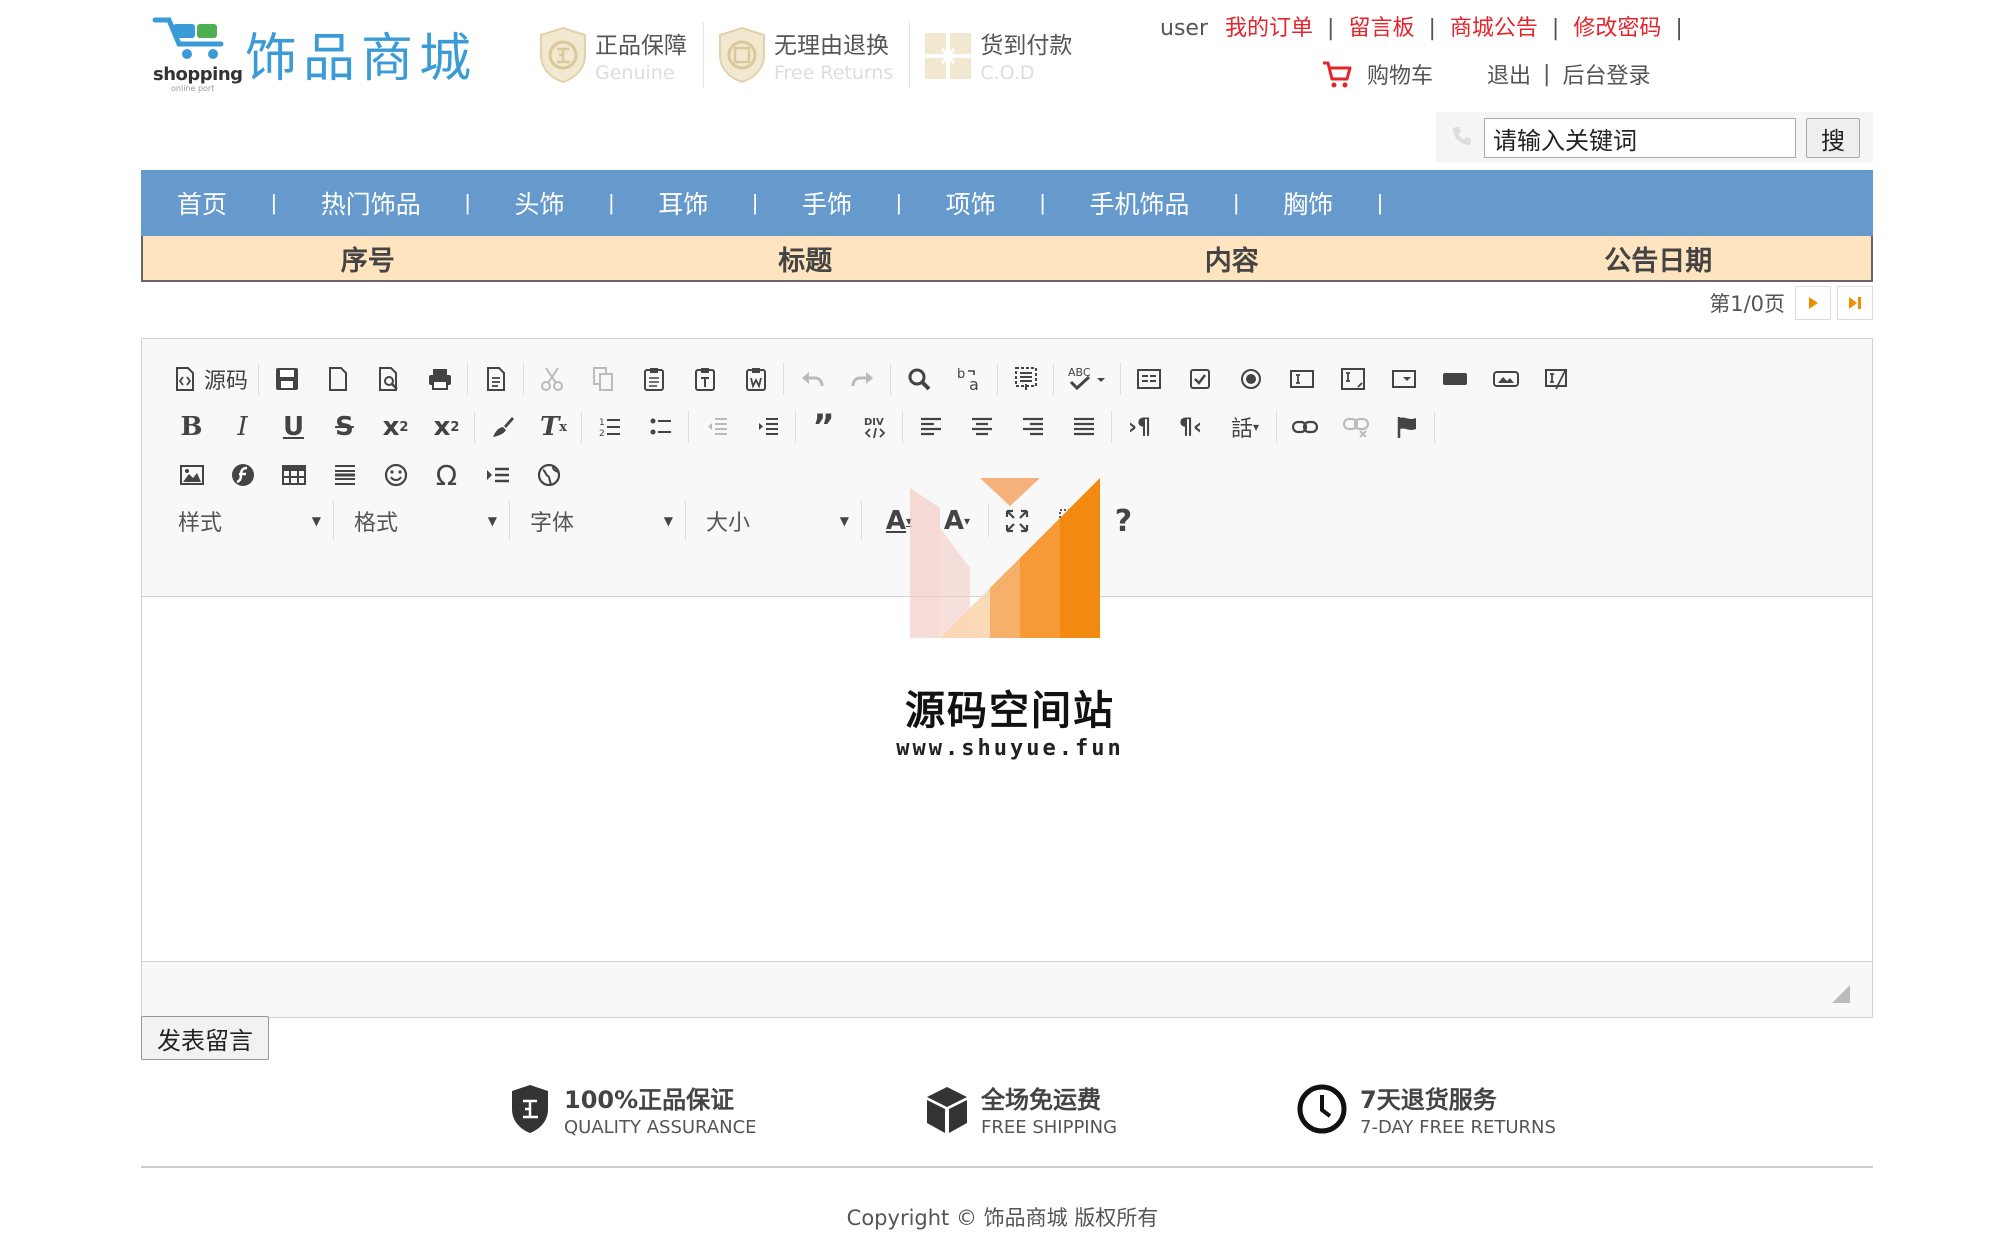 Image resolution: width=2005 pixels, height=1241 pixels. I want to click on select-all-button, so click(1025, 379).